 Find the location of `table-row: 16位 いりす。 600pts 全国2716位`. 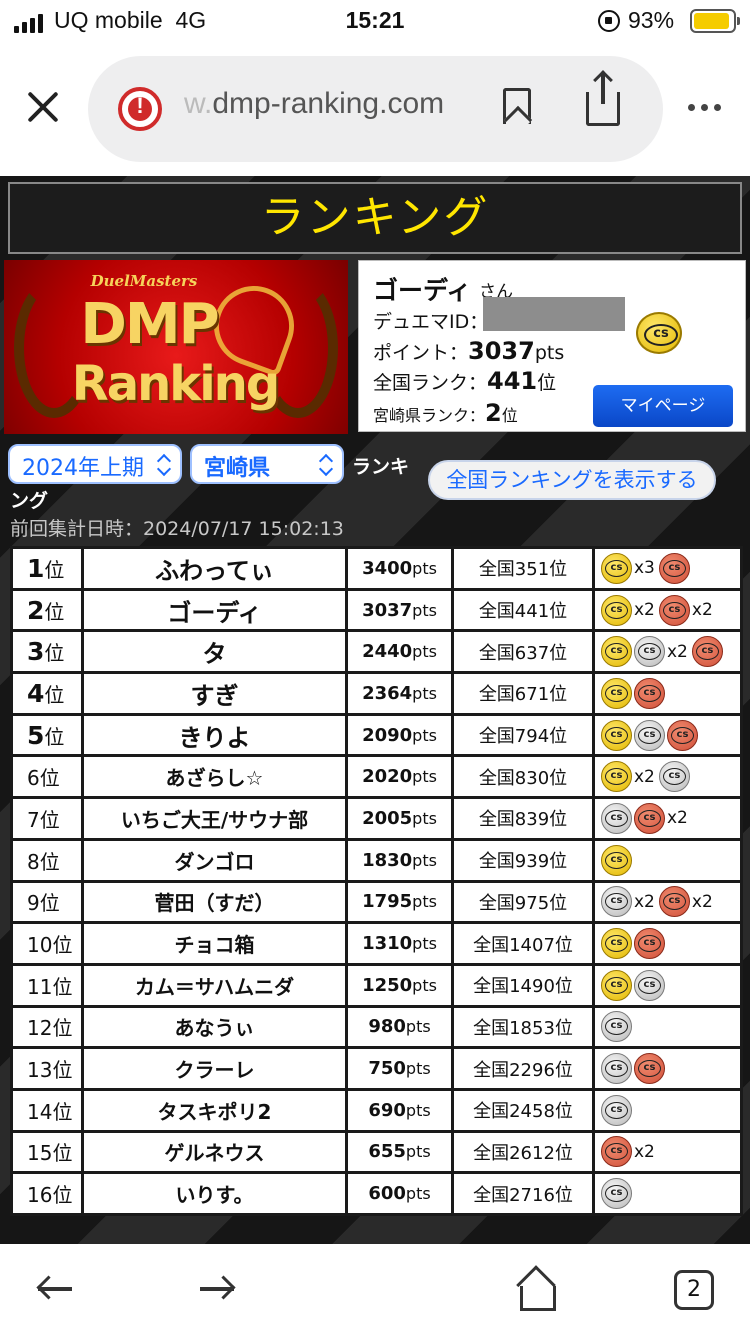

table-row: 16位 いりす。 600pts 全国2716位 is located at coordinates (376, 1193).